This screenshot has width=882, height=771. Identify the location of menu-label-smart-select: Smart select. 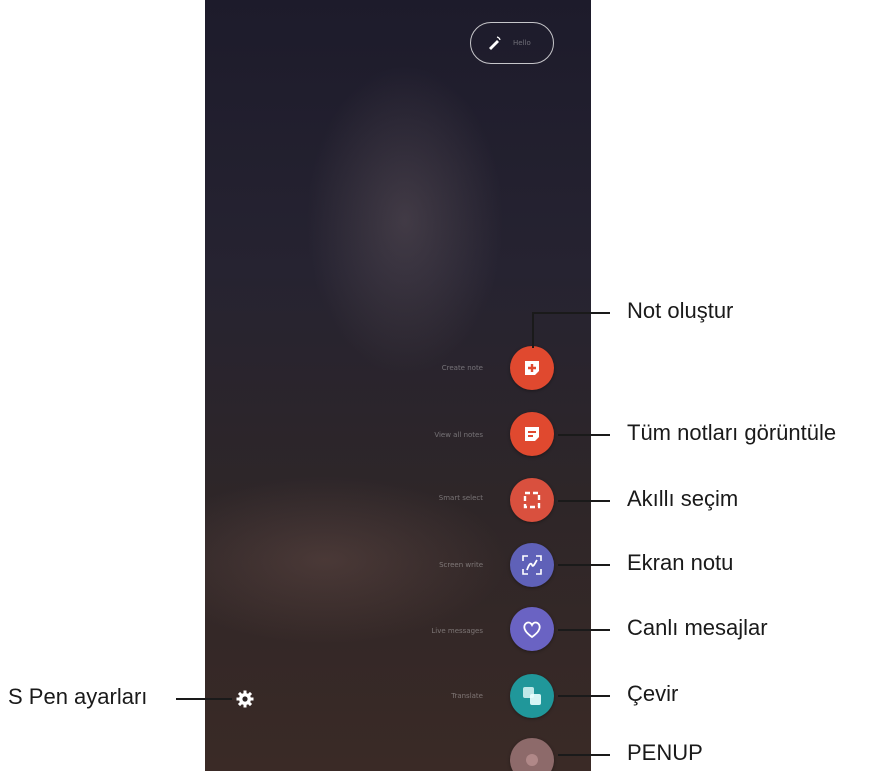
(460, 498).